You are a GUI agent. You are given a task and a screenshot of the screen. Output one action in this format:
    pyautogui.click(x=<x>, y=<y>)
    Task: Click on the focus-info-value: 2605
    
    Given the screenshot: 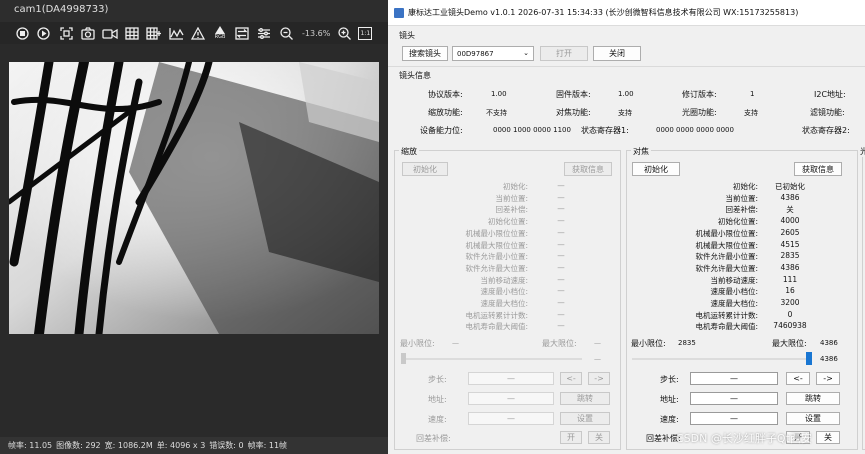 What is the action you would take?
    pyautogui.click(x=790, y=232)
    